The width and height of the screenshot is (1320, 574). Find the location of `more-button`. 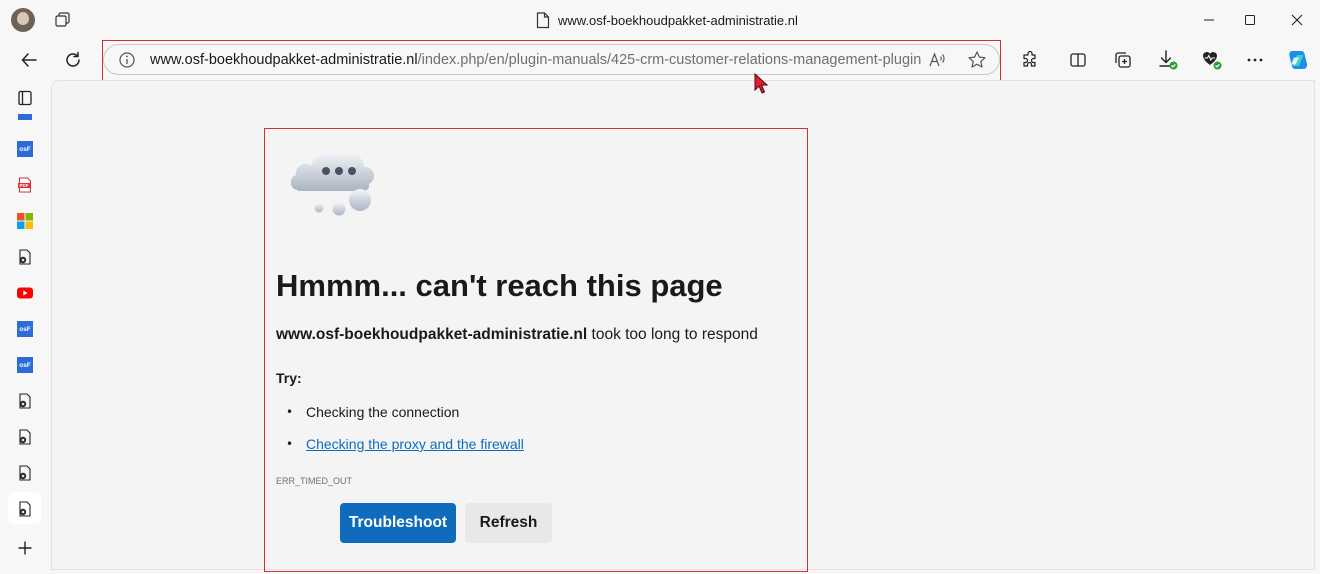

more-button is located at coordinates (1255, 60).